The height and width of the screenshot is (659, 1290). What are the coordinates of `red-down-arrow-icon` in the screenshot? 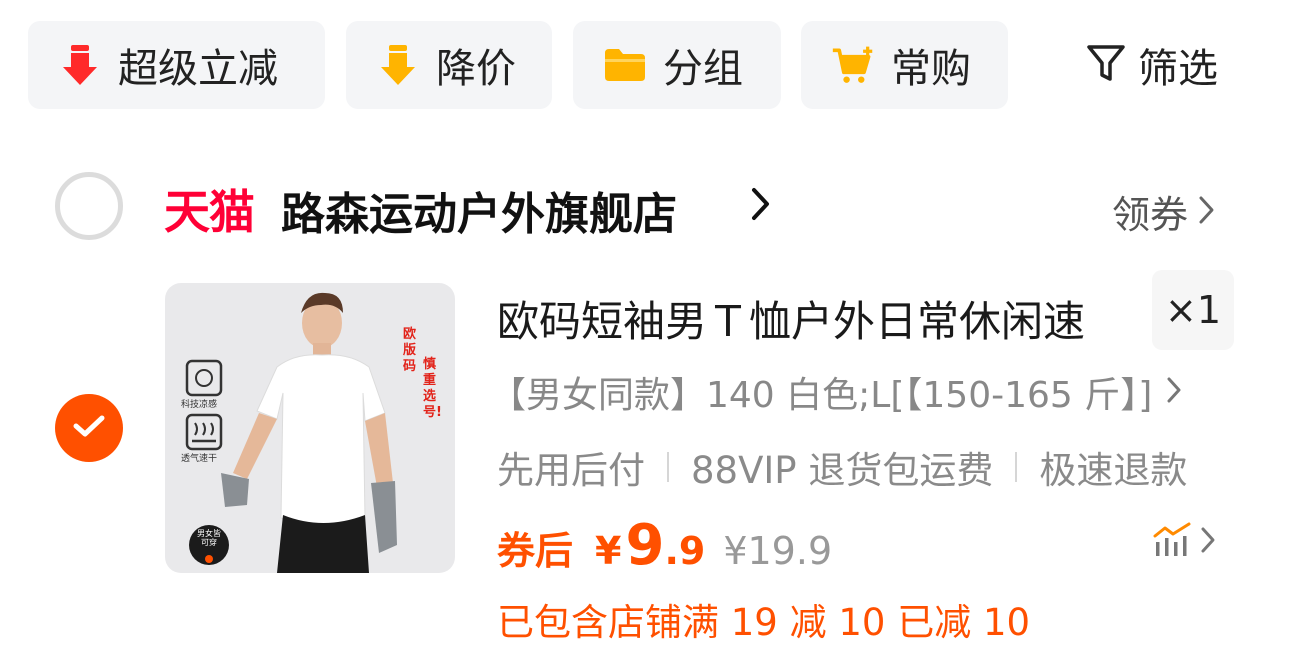 It's located at (80, 65).